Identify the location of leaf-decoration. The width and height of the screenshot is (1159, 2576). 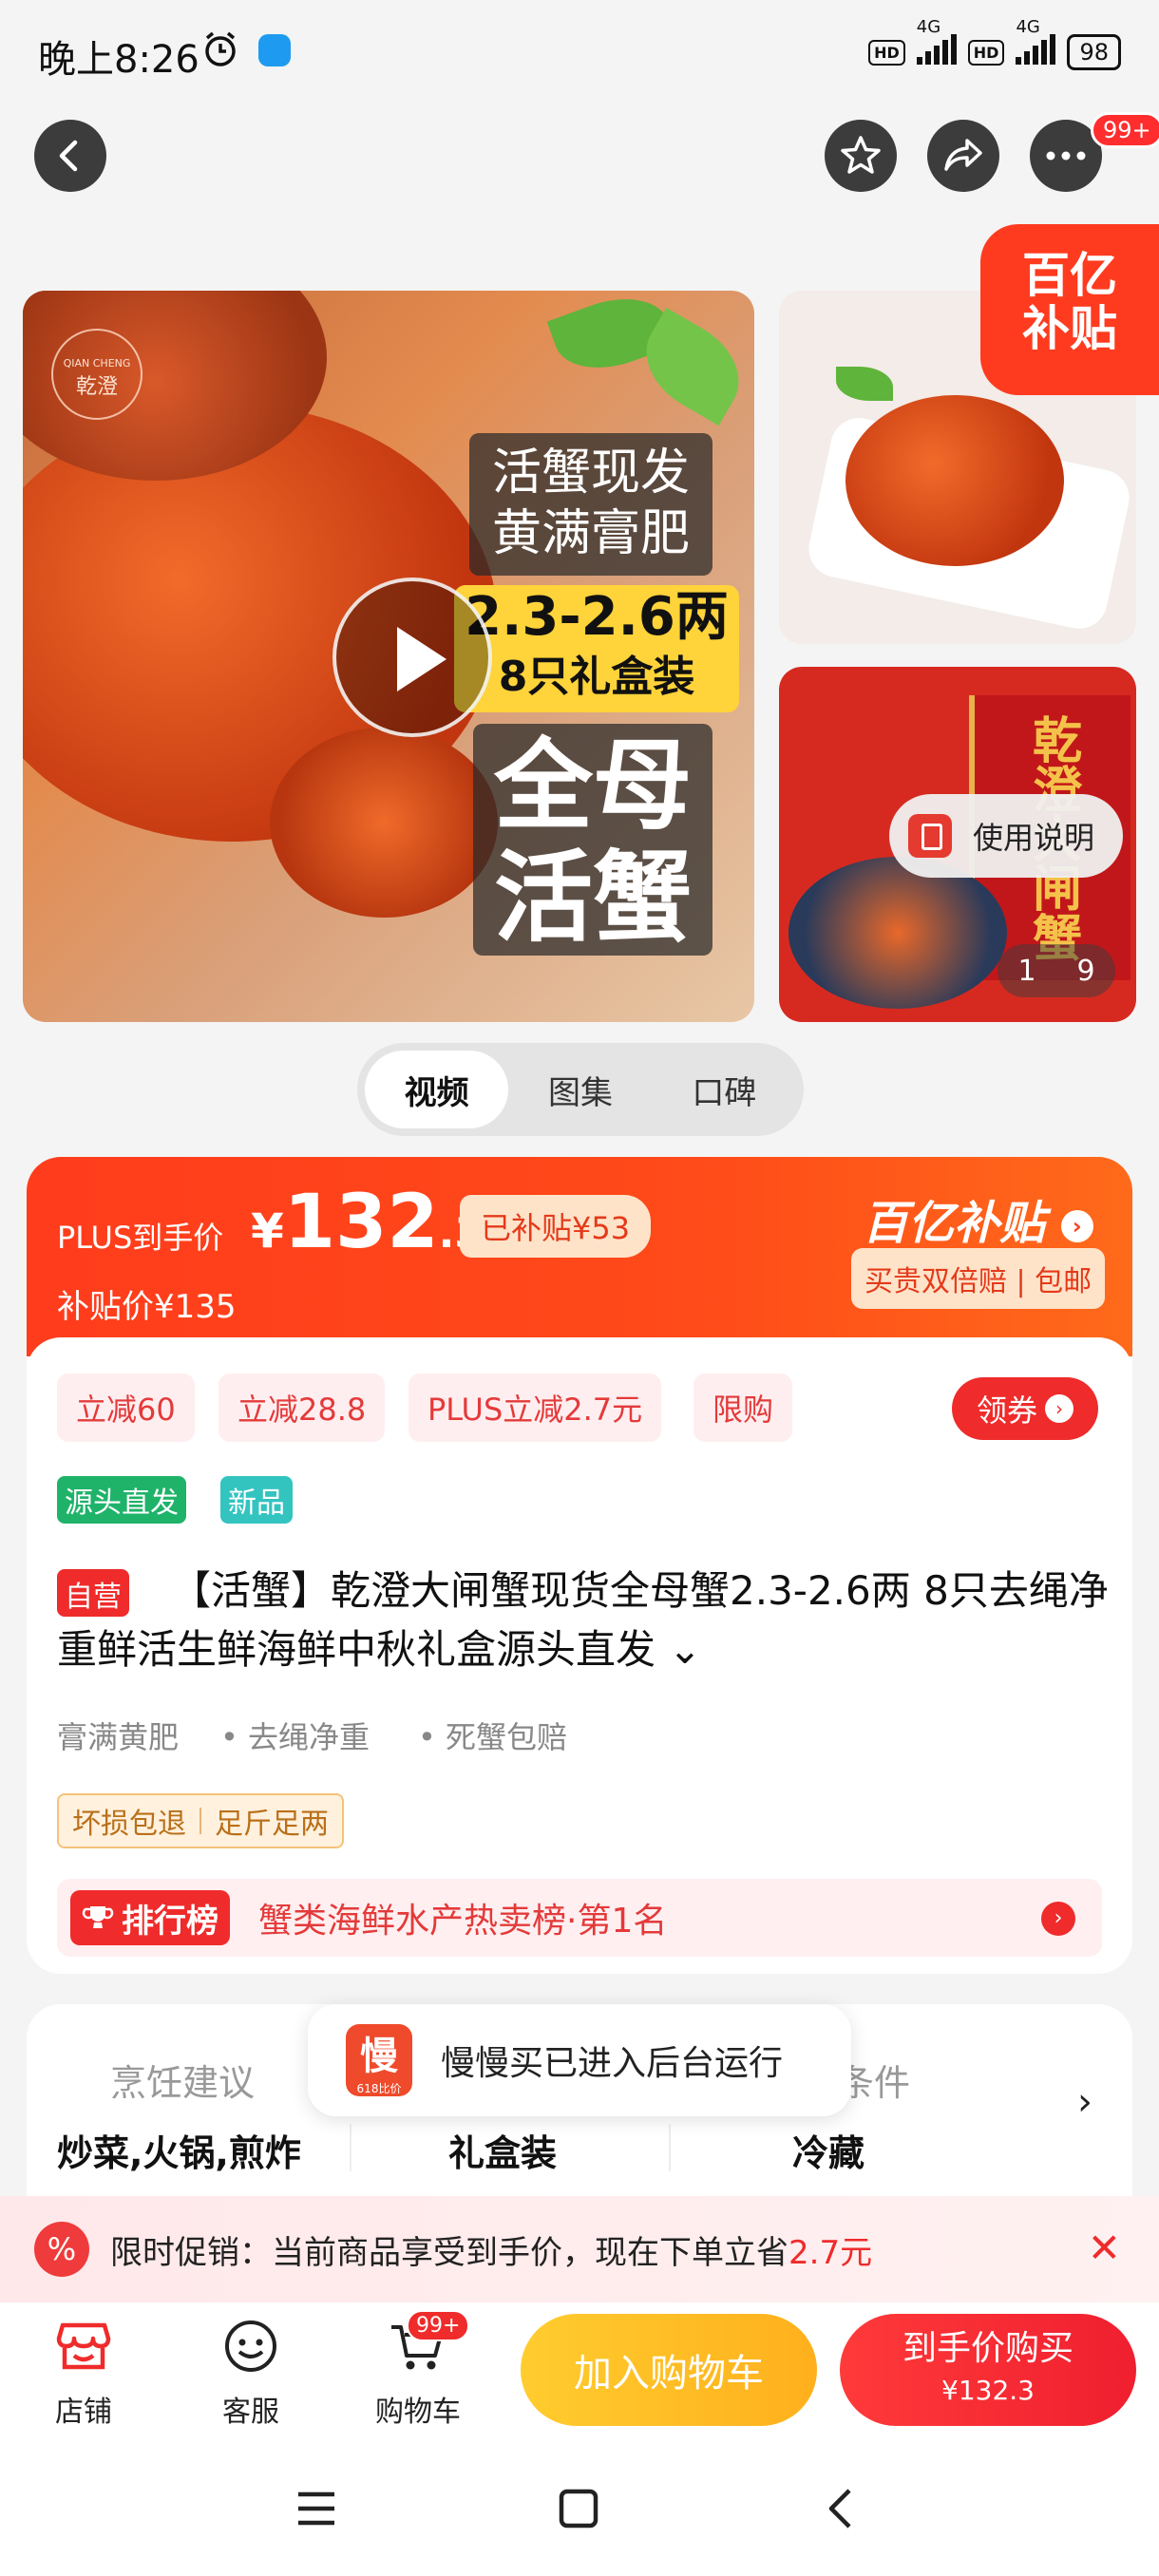
(864, 384).